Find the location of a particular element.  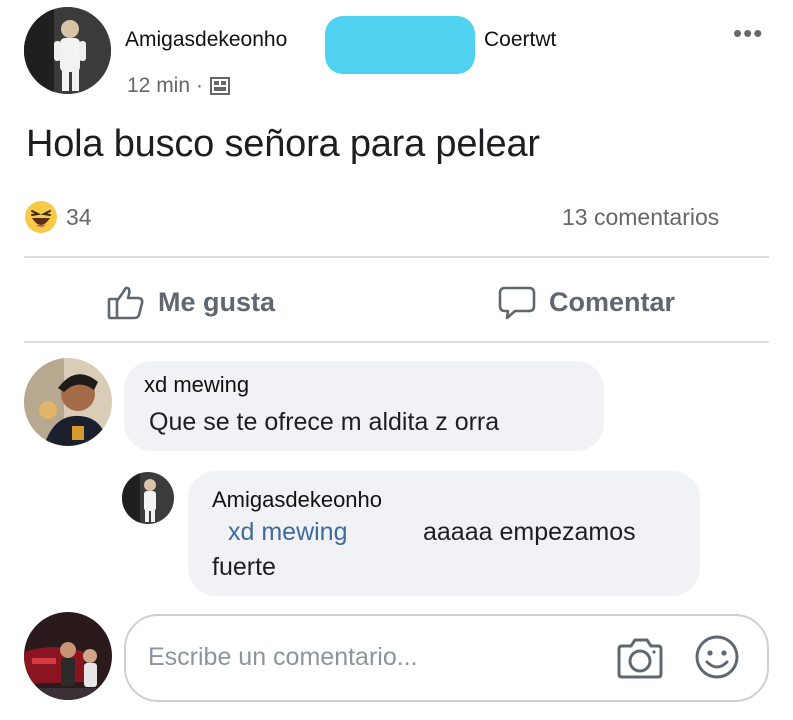

like-label: Me gusta is located at coordinates (217, 301).